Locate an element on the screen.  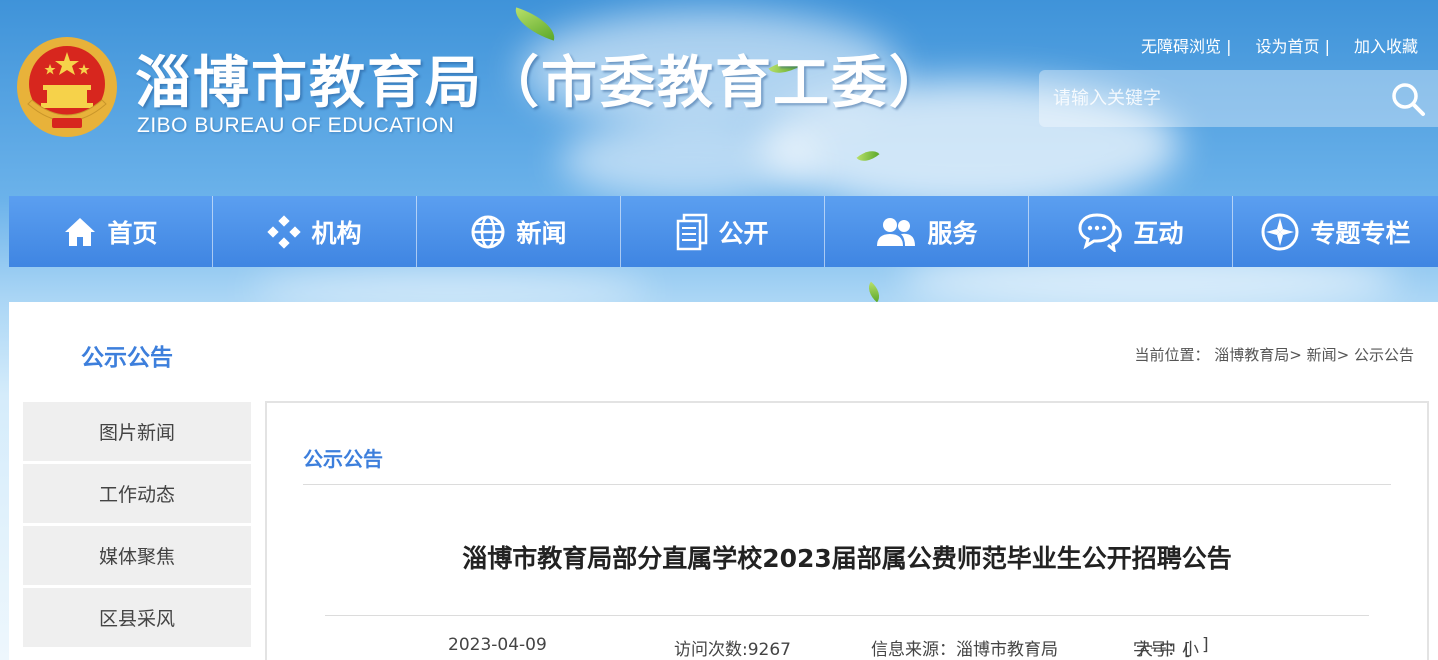
search-button is located at coordinates (1408, 98).